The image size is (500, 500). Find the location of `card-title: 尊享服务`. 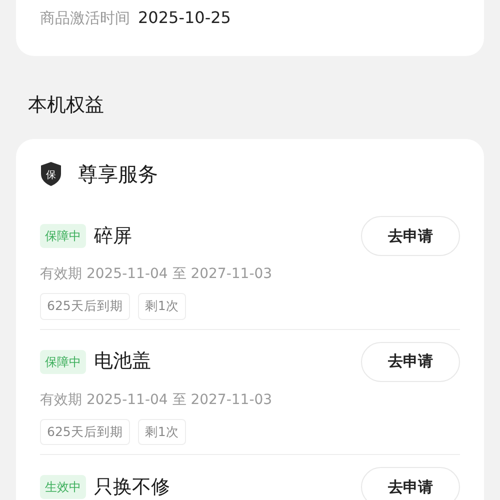

card-title: 尊享服务 is located at coordinates (118, 174).